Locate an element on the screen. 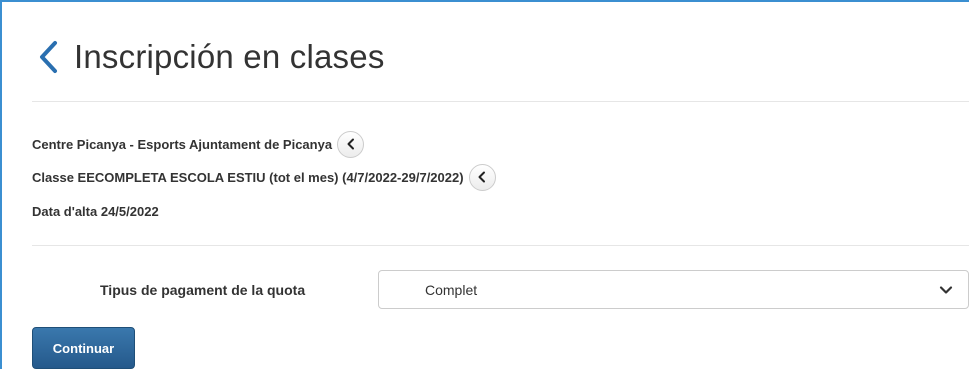 This screenshot has width=969, height=369. page-header: Inscripción en clases is located at coordinates (209, 57).